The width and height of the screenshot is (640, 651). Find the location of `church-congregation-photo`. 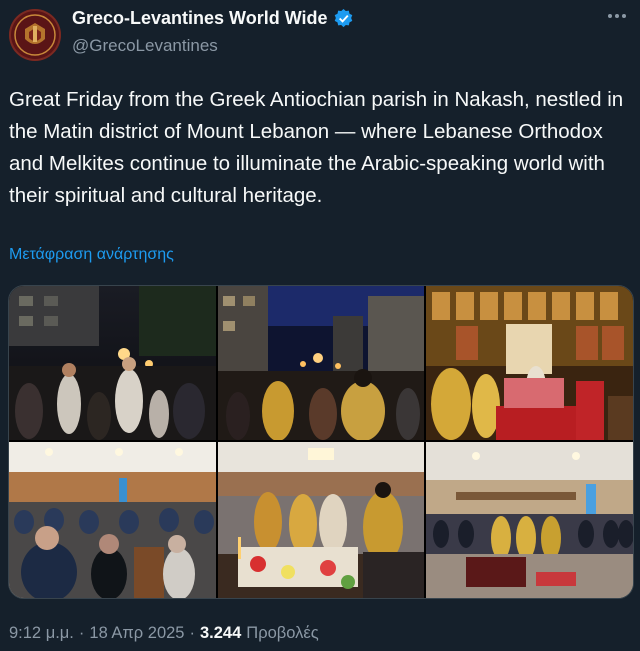

church-congregation-photo is located at coordinates (112, 520).